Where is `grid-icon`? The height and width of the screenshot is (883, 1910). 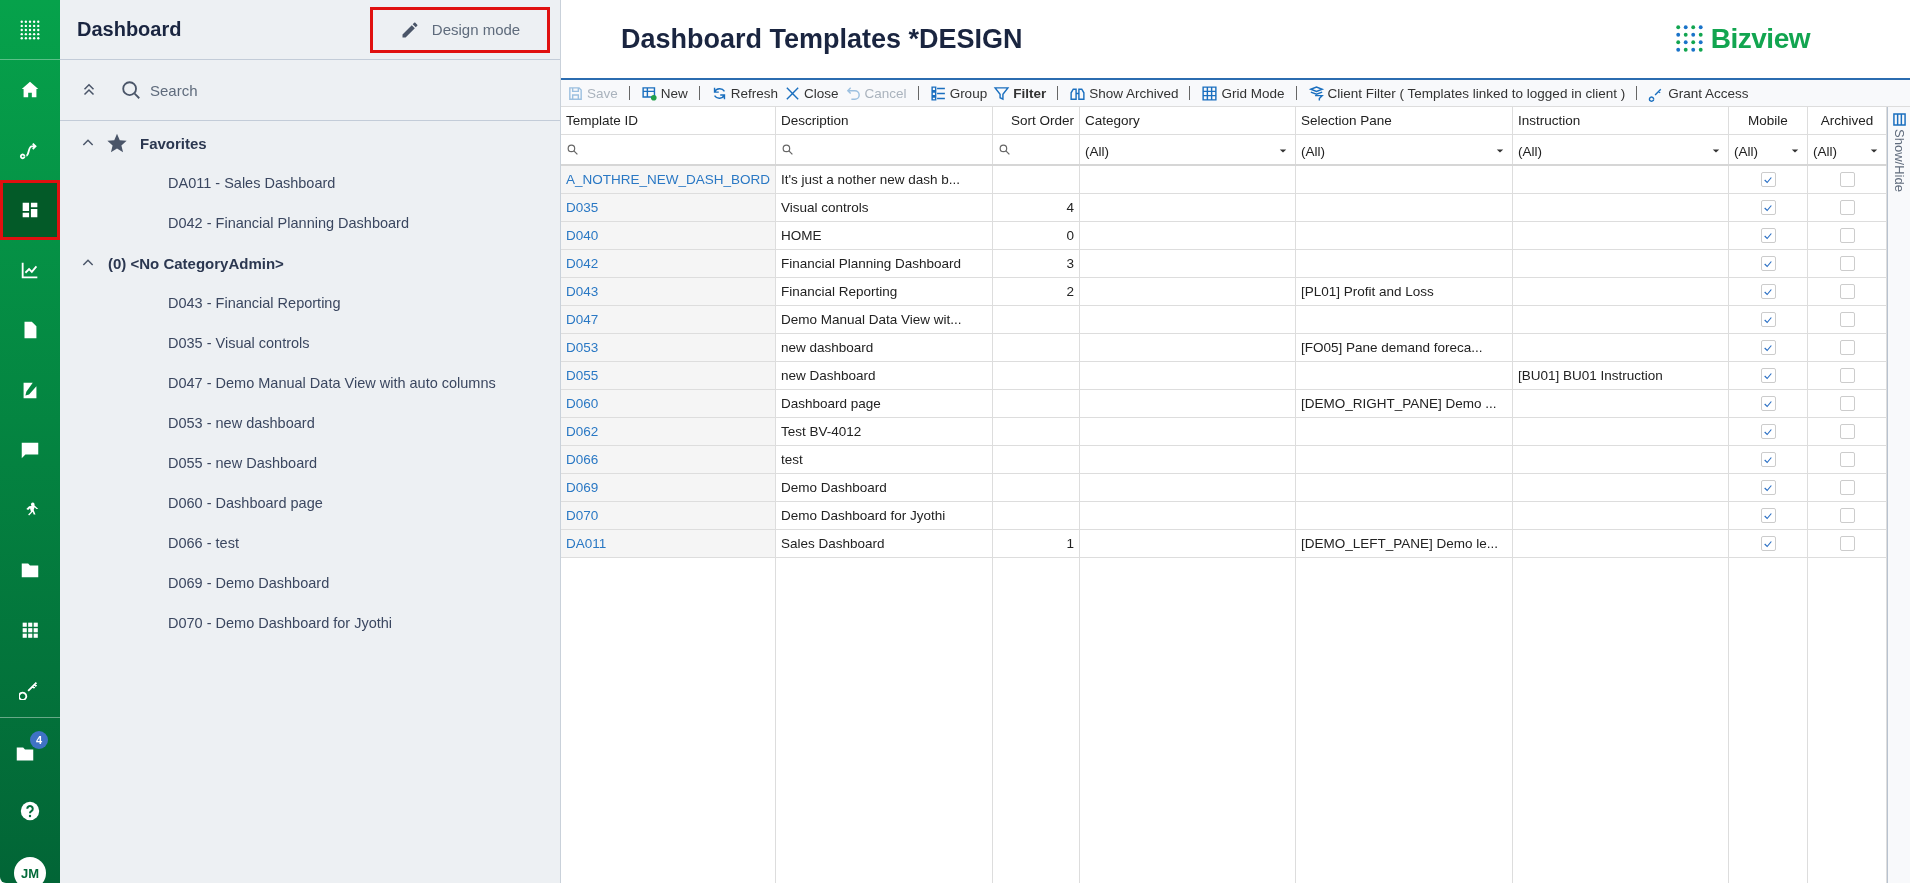 grid-icon is located at coordinates (1210, 93).